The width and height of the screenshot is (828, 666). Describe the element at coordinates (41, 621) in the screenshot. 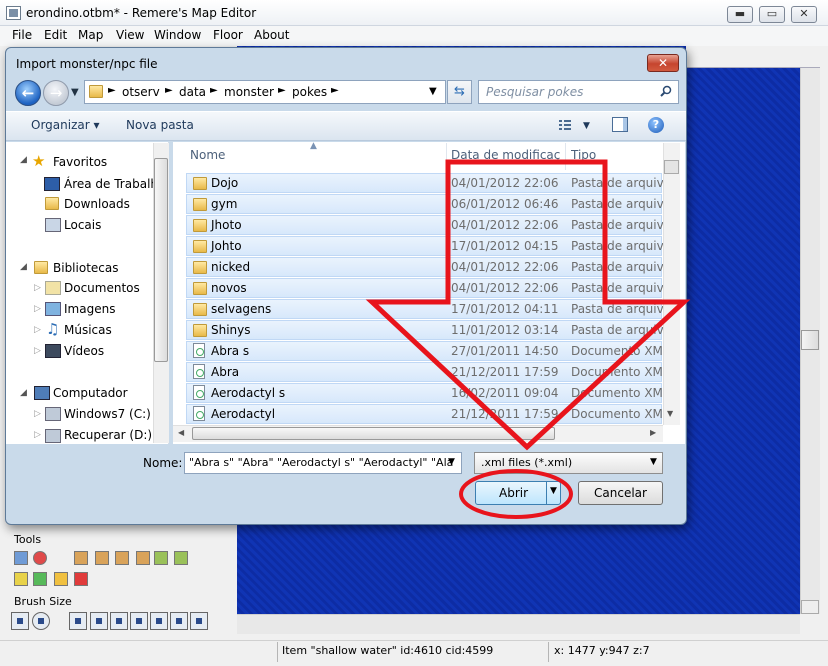

I see `brush-circle-icon` at that location.